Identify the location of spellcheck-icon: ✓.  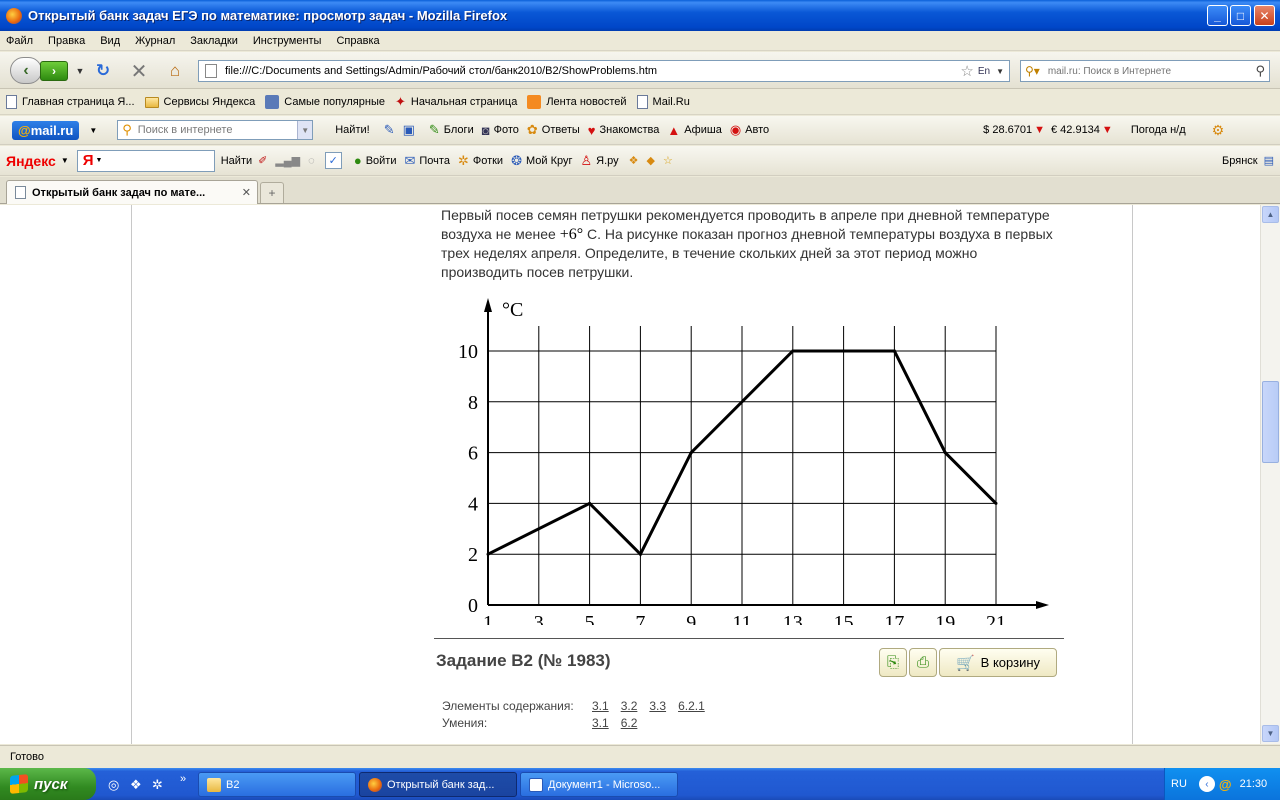
(333, 160).